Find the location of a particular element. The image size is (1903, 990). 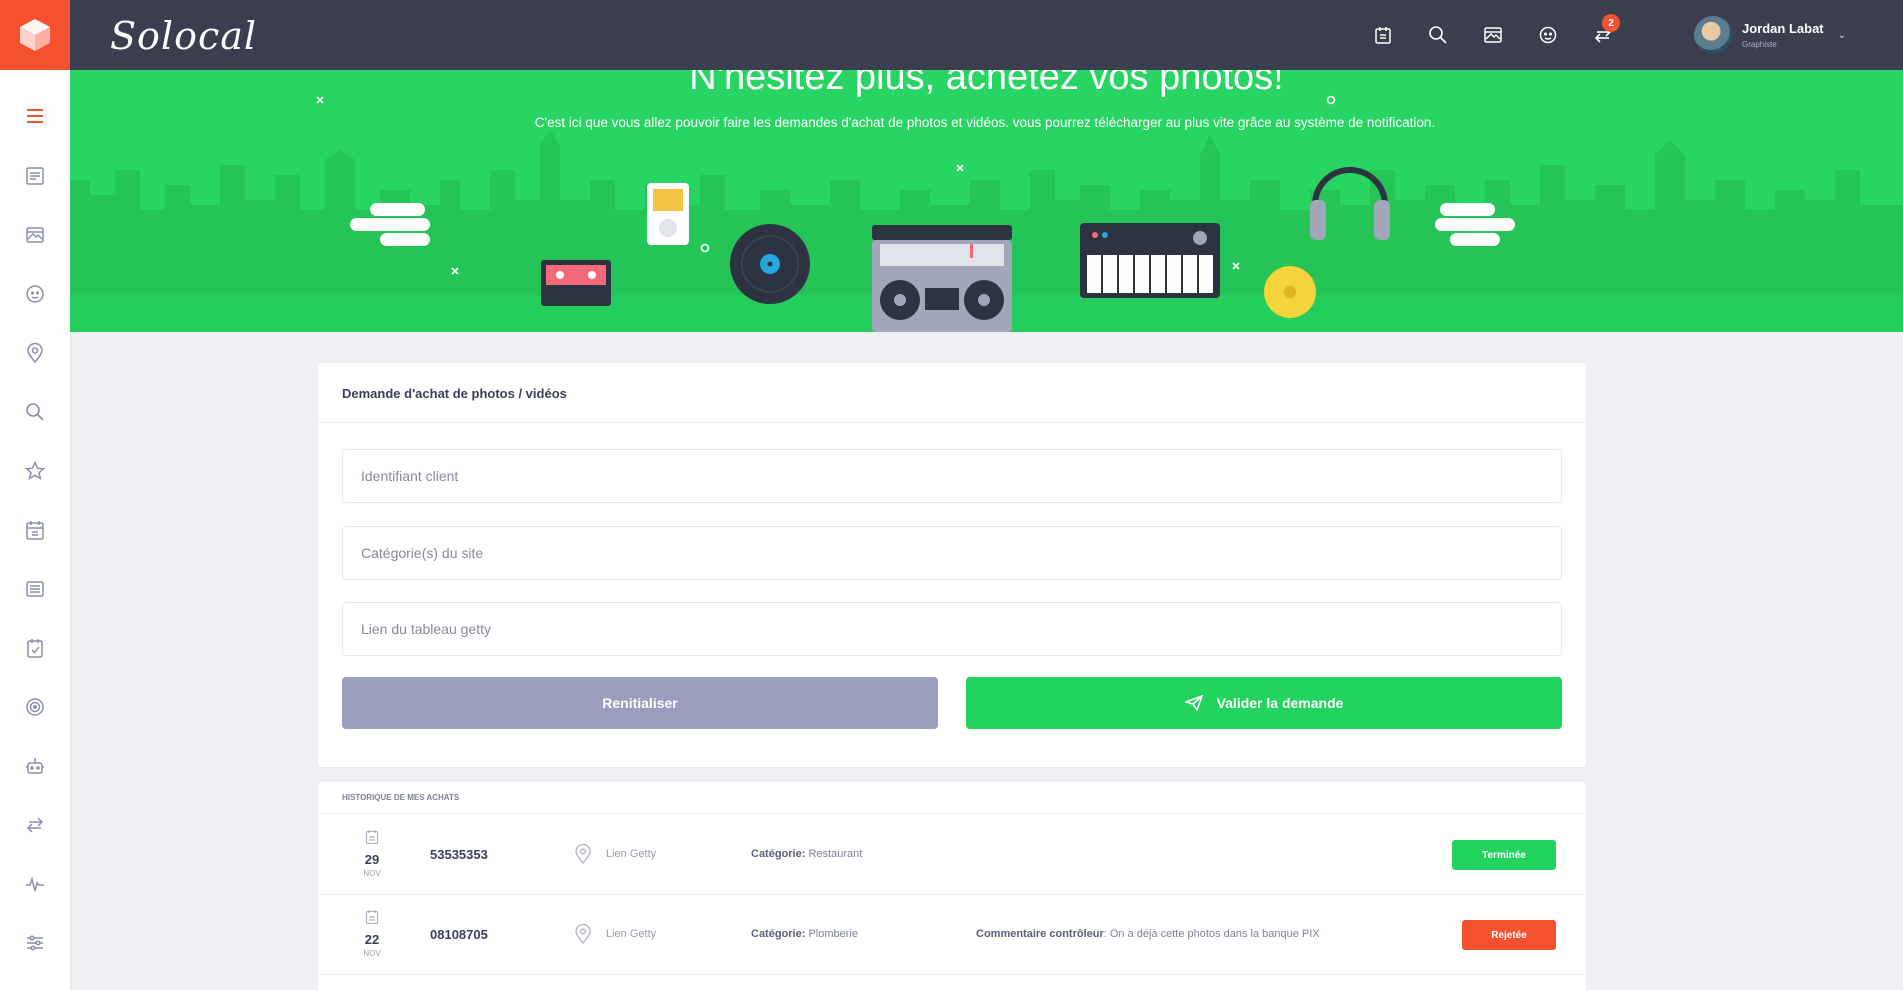

top-toolbar: 2 is located at coordinates (1493, 34).